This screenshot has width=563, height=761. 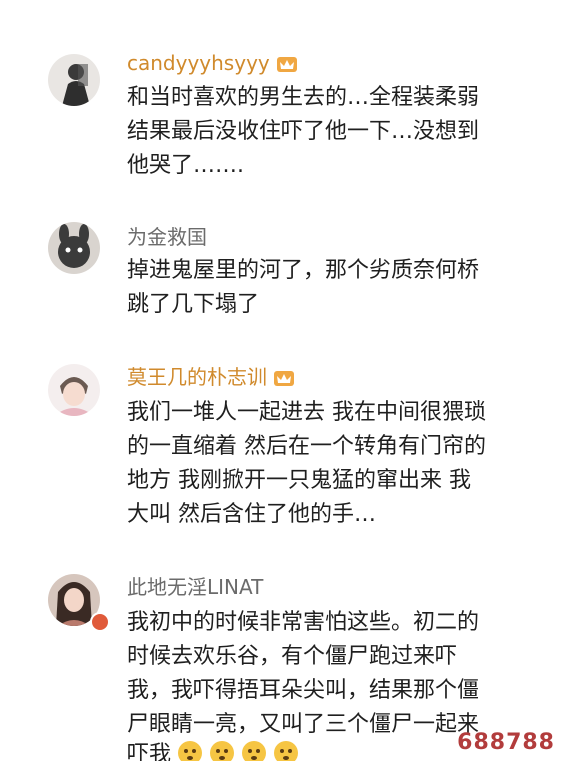 I want to click on comment-text-line: 跳了几下塌了, so click(x=193, y=304).